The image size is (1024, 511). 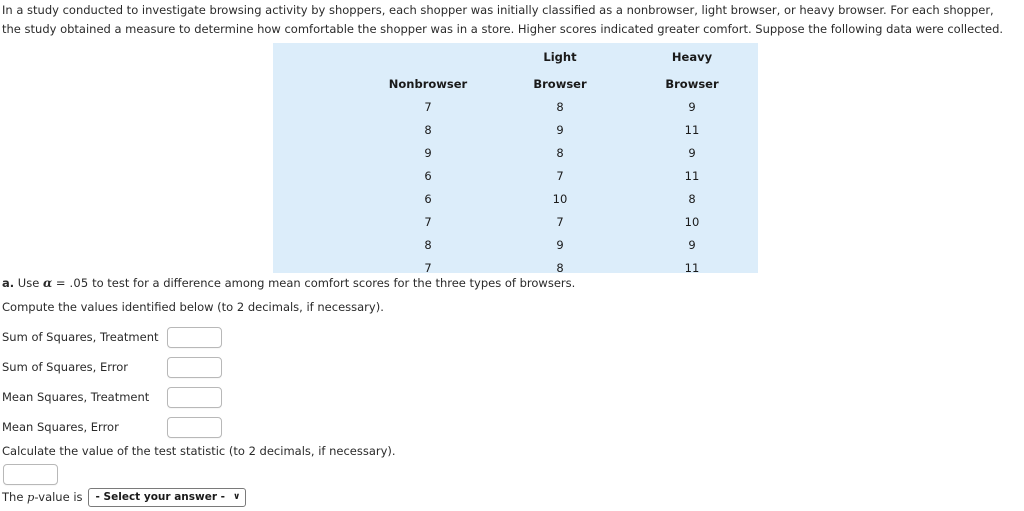 I want to click on p-value-label: The p-value is, so click(x=42, y=497).